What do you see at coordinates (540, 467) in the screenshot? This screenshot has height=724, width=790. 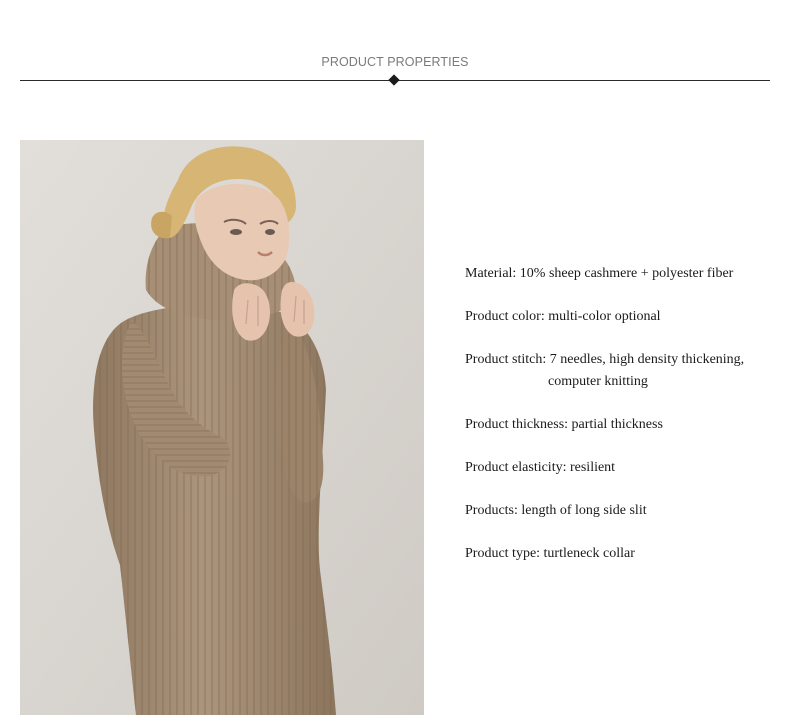 I see `property-elasticity: Product elasticity: resilient` at bounding box center [540, 467].